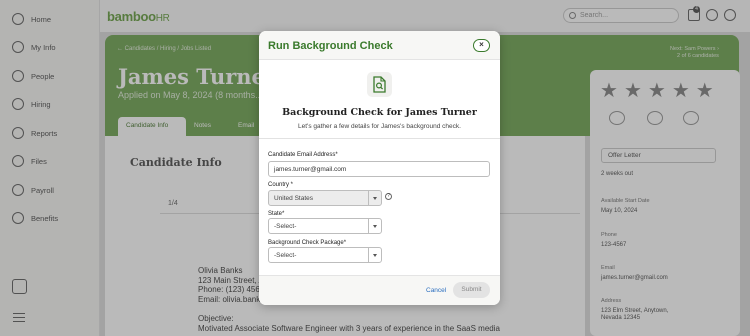 Image resolution: width=750 pixels, height=336 pixels. I want to click on package-label: Background Check Package*, so click(307, 243).